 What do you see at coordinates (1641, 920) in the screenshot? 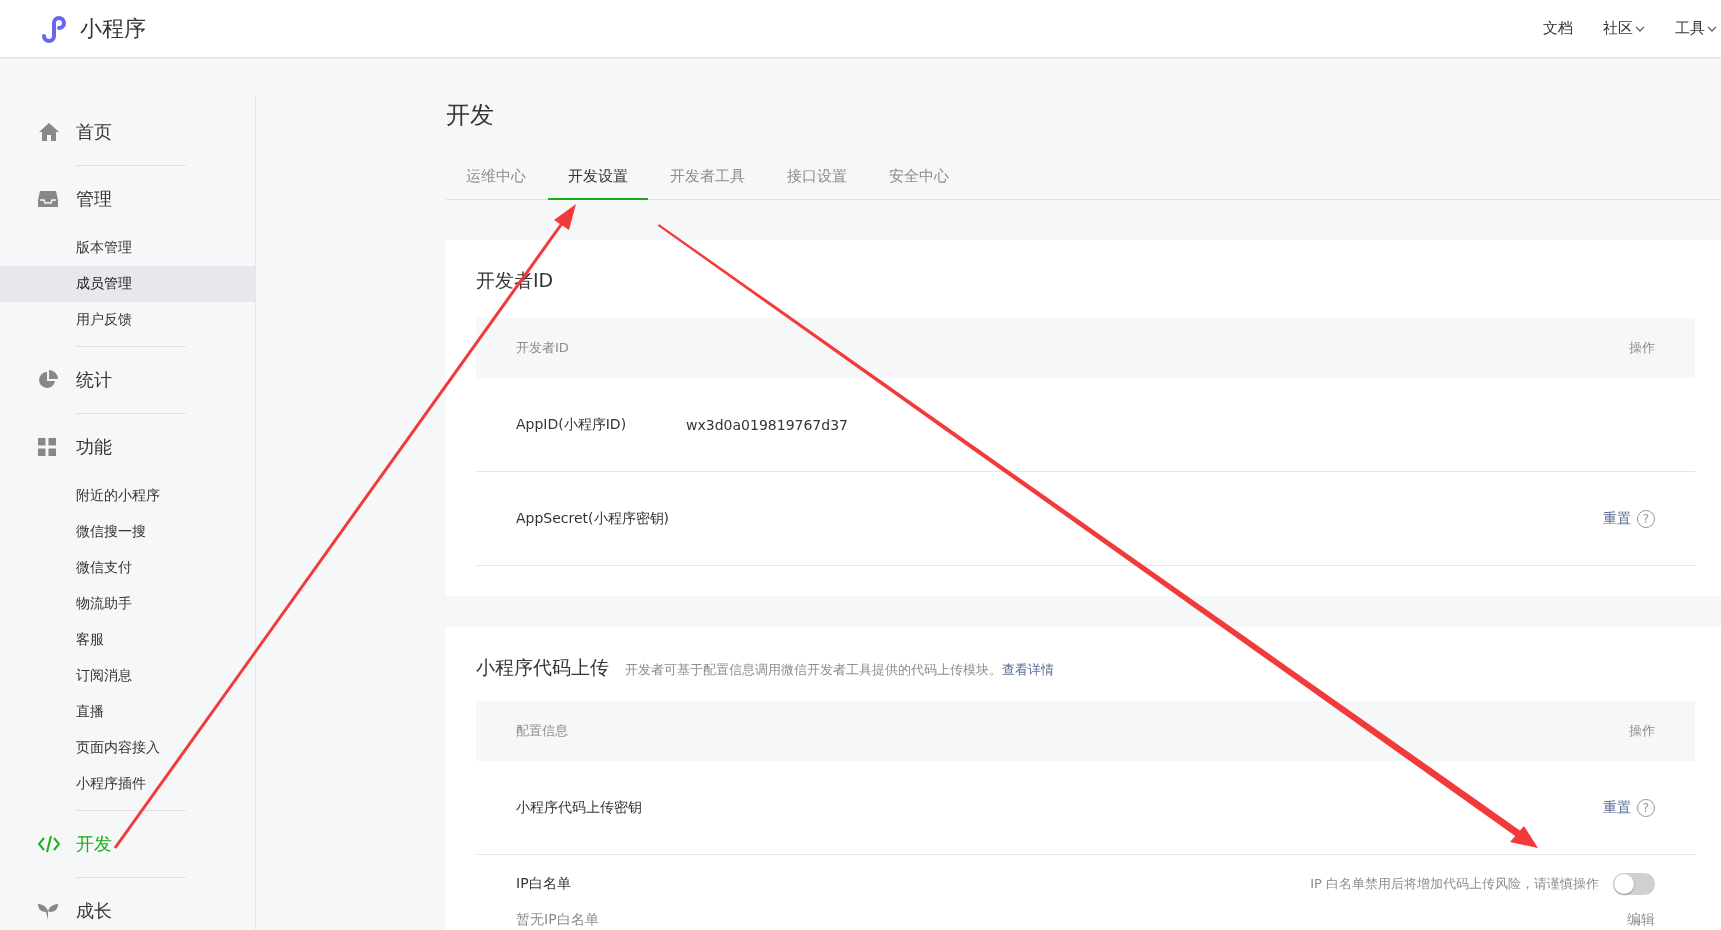
I see `edit-link: 编辑` at bounding box center [1641, 920].